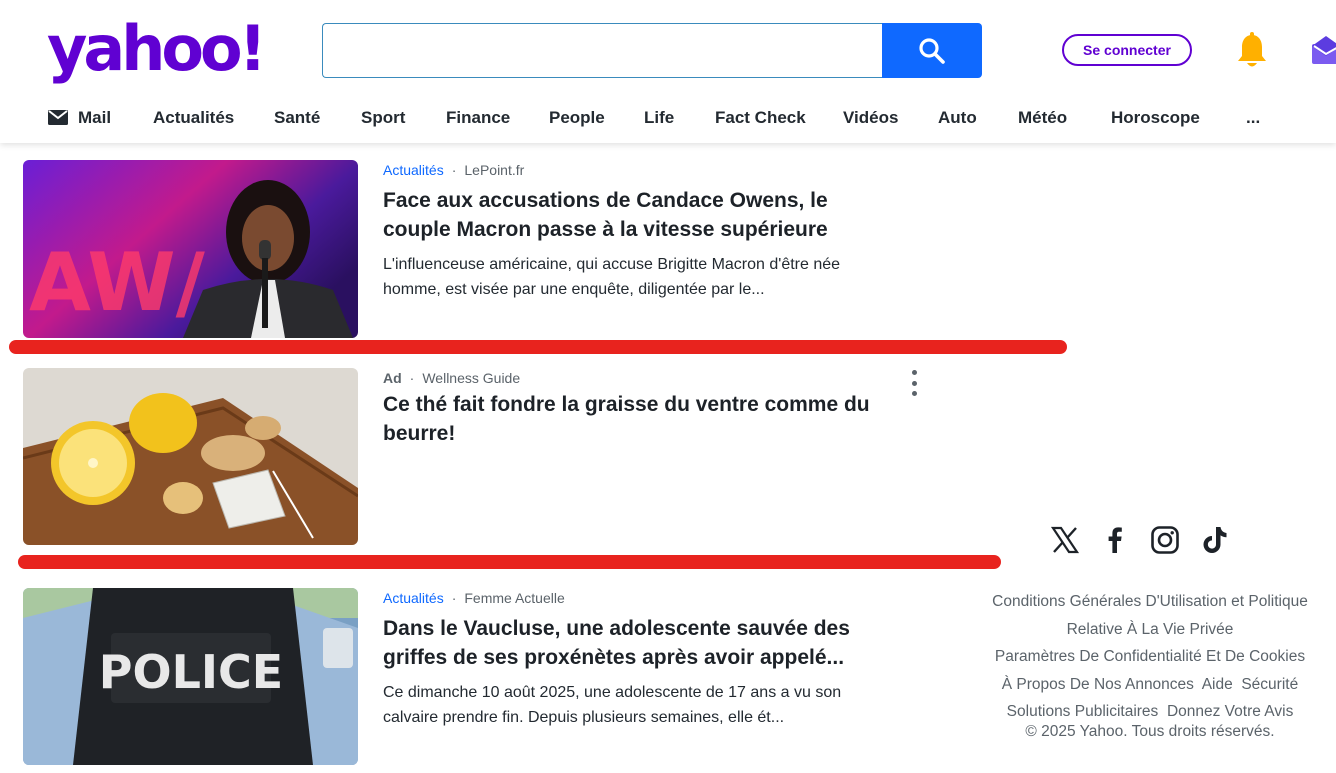  What do you see at coordinates (190, 456) in the screenshot?
I see `ad-thumbnail` at bounding box center [190, 456].